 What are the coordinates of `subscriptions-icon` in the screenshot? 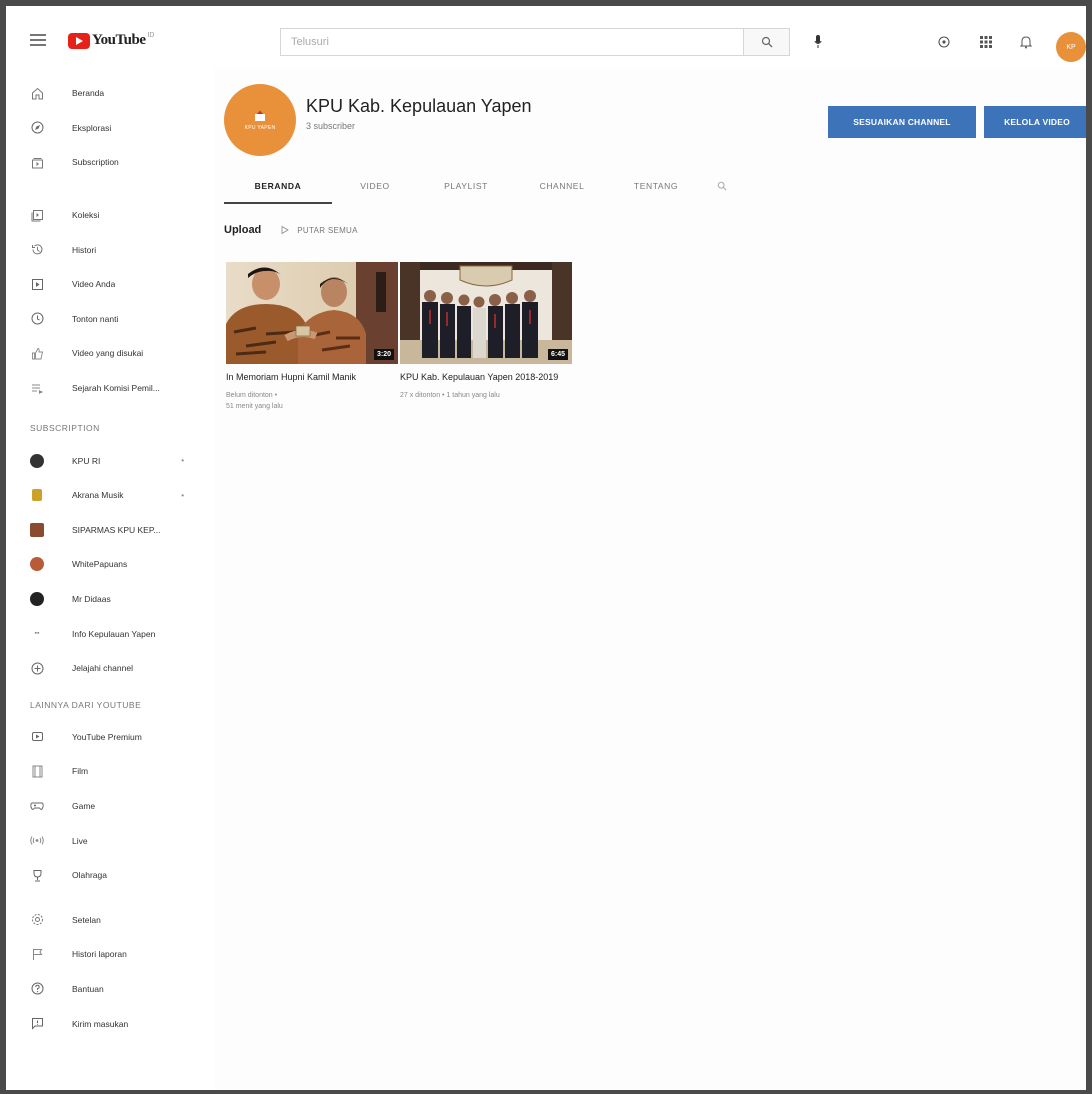 It's located at (37, 162).